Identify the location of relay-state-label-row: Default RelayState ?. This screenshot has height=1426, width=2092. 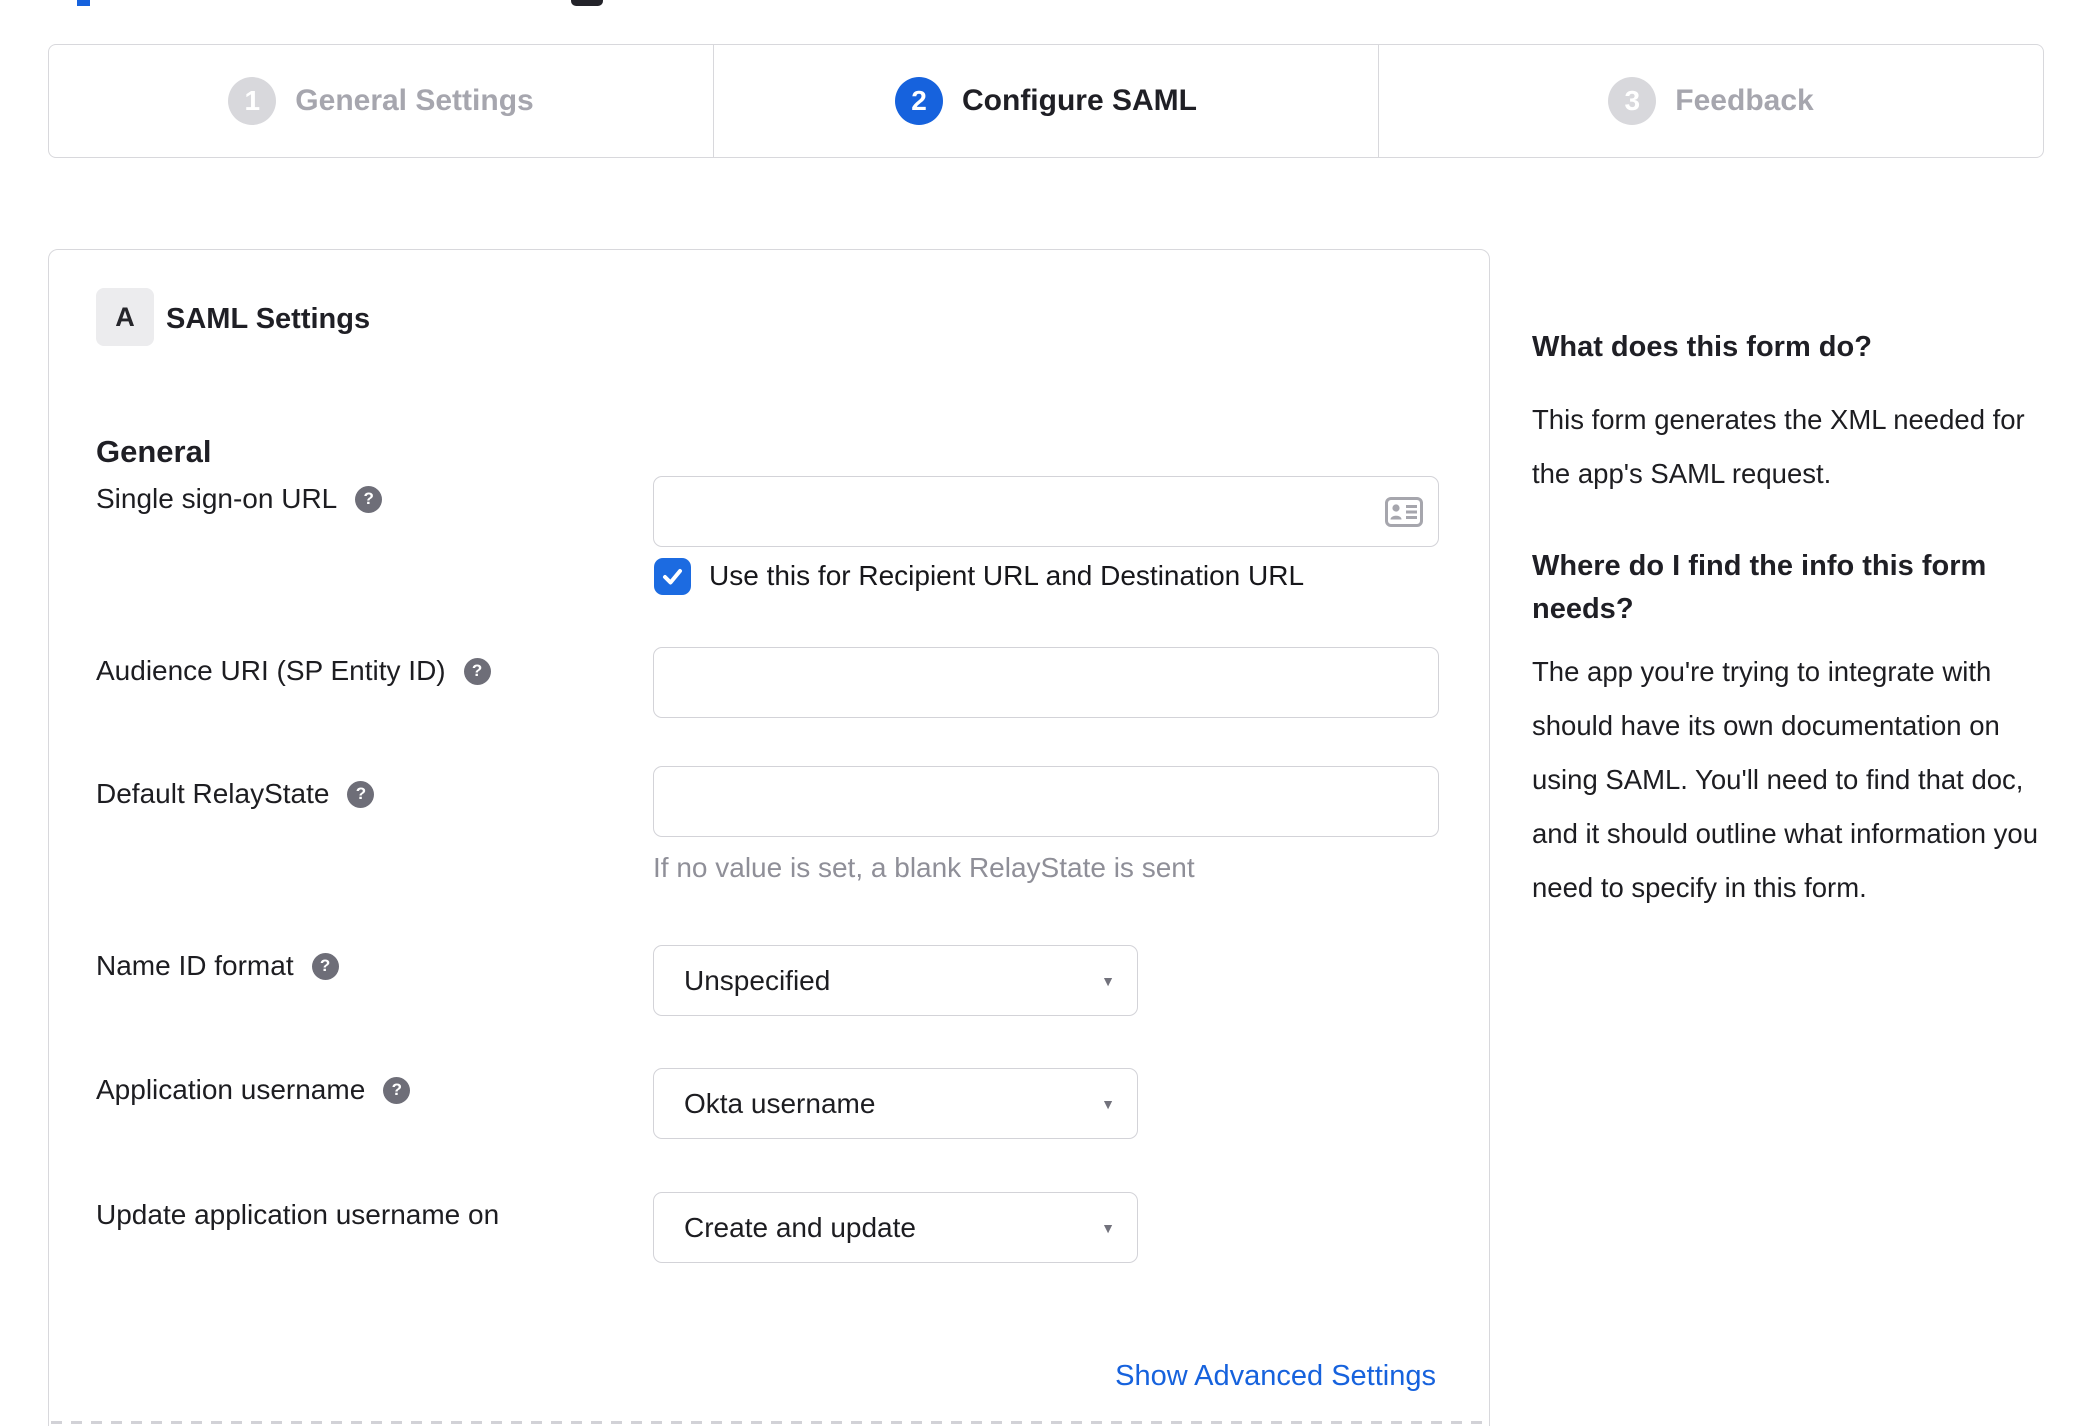
(235, 794).